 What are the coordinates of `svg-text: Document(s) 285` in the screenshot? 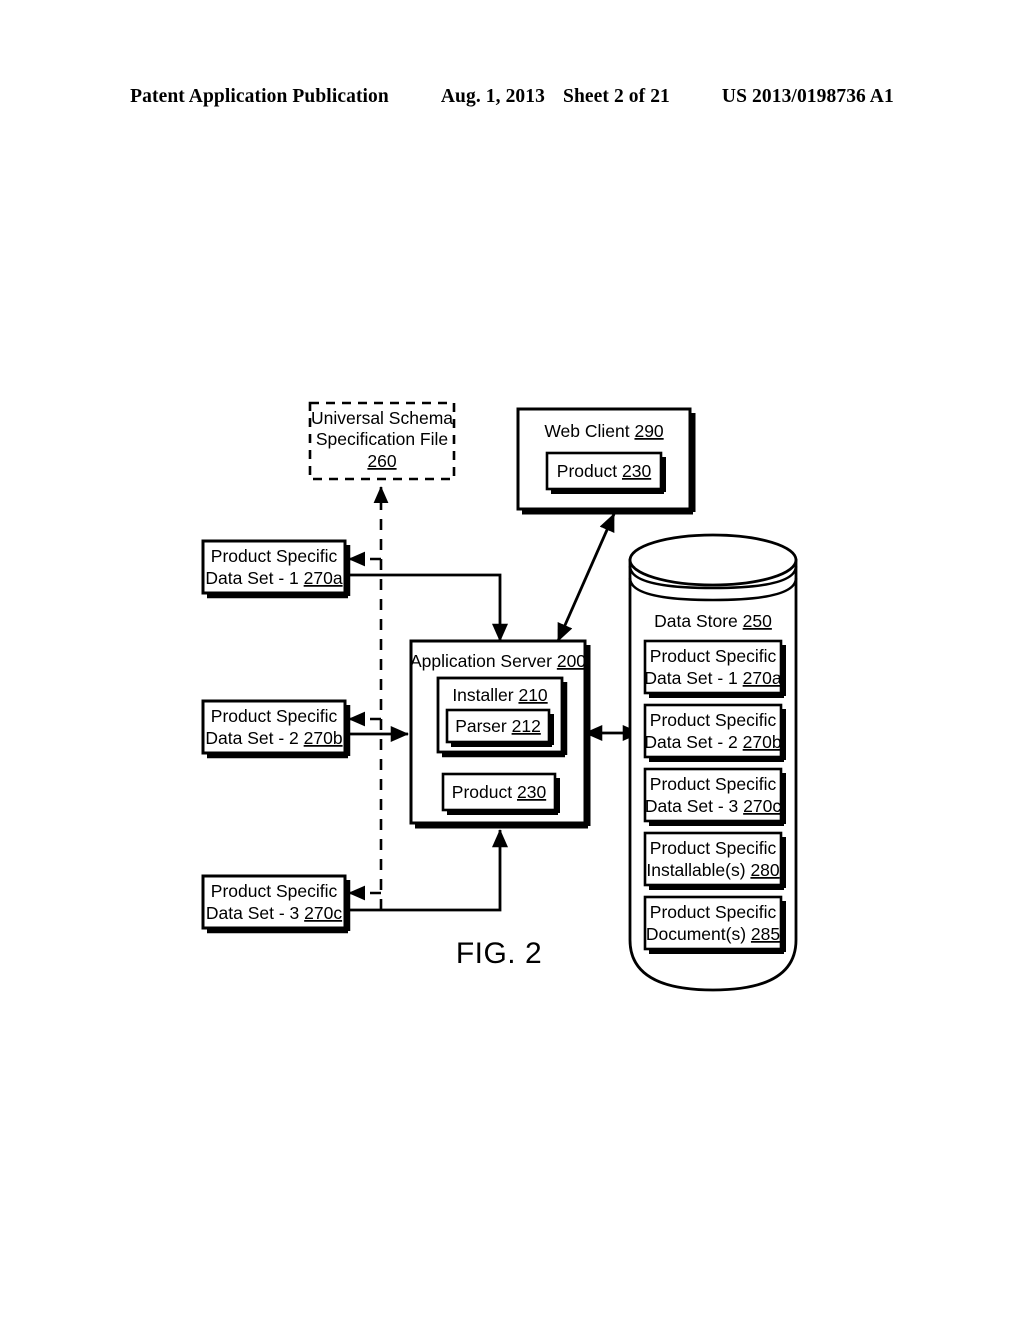 It's located at (713, 934).